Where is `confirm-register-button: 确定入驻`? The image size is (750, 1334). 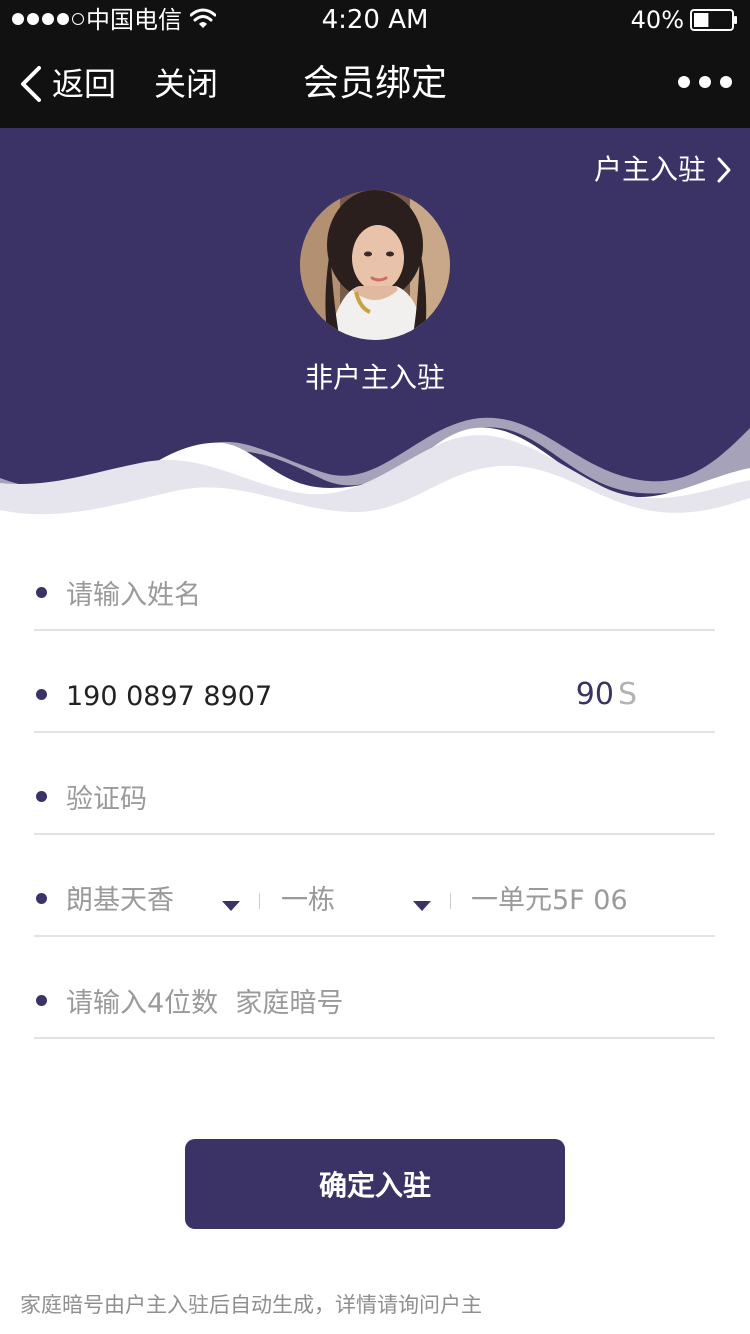
confirm-register-button: 确定入驻 is located at coordinates (375, 1184).